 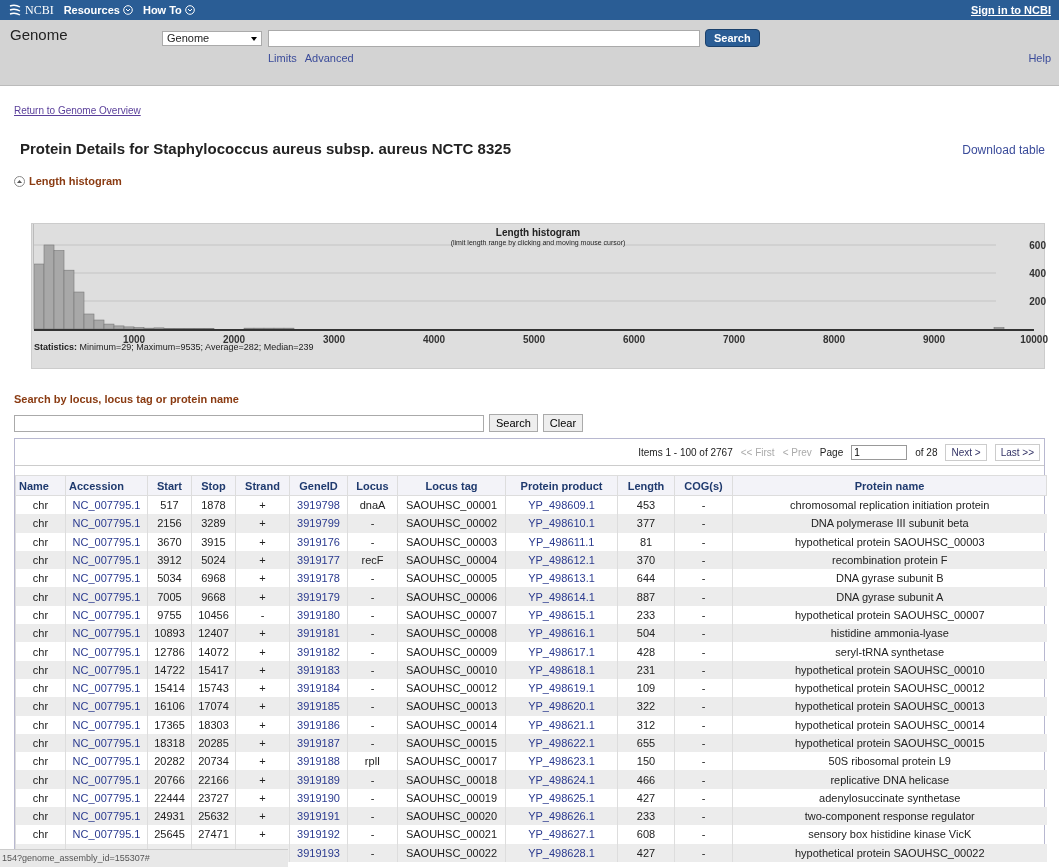 What do you see at coordinates (890, 505) in the screenshot?
I see `table-cell: chromosomal replication initiation protein` at bounding box center [890, 505].